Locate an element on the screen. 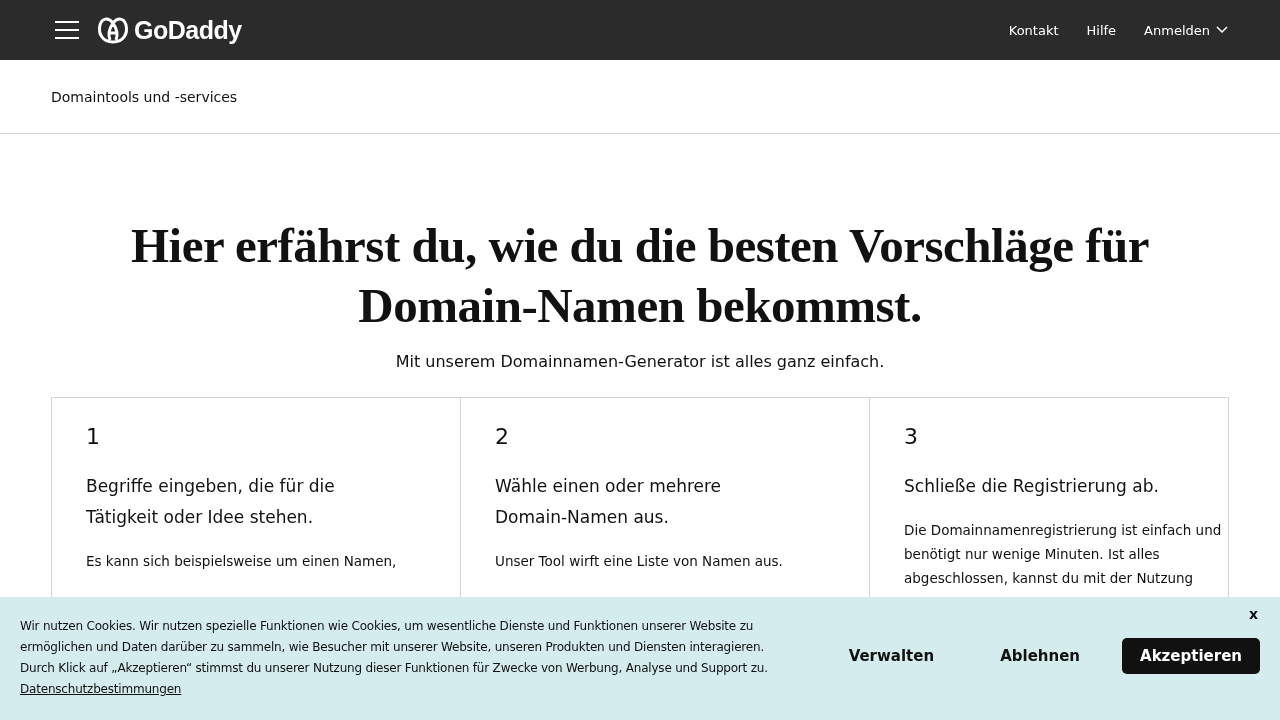 The image size is (1280, 720). privacy-link: Datenschutzbestimmungen is located at coordinates (101, 689).